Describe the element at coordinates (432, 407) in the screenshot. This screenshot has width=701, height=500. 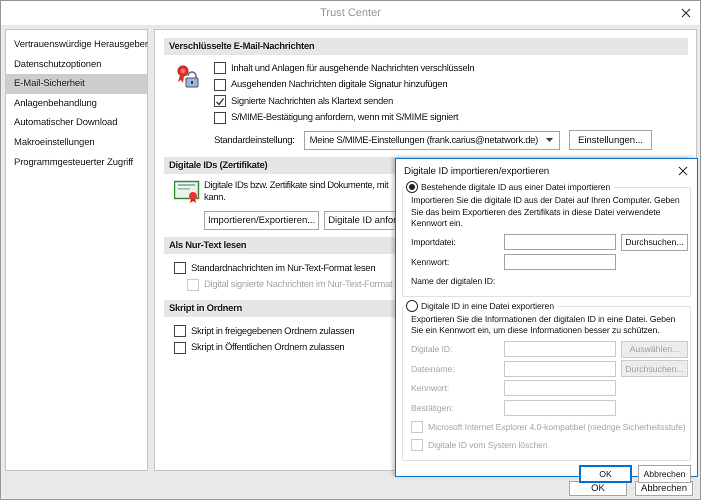
I see `field-label: Bestätigen:` at that location.